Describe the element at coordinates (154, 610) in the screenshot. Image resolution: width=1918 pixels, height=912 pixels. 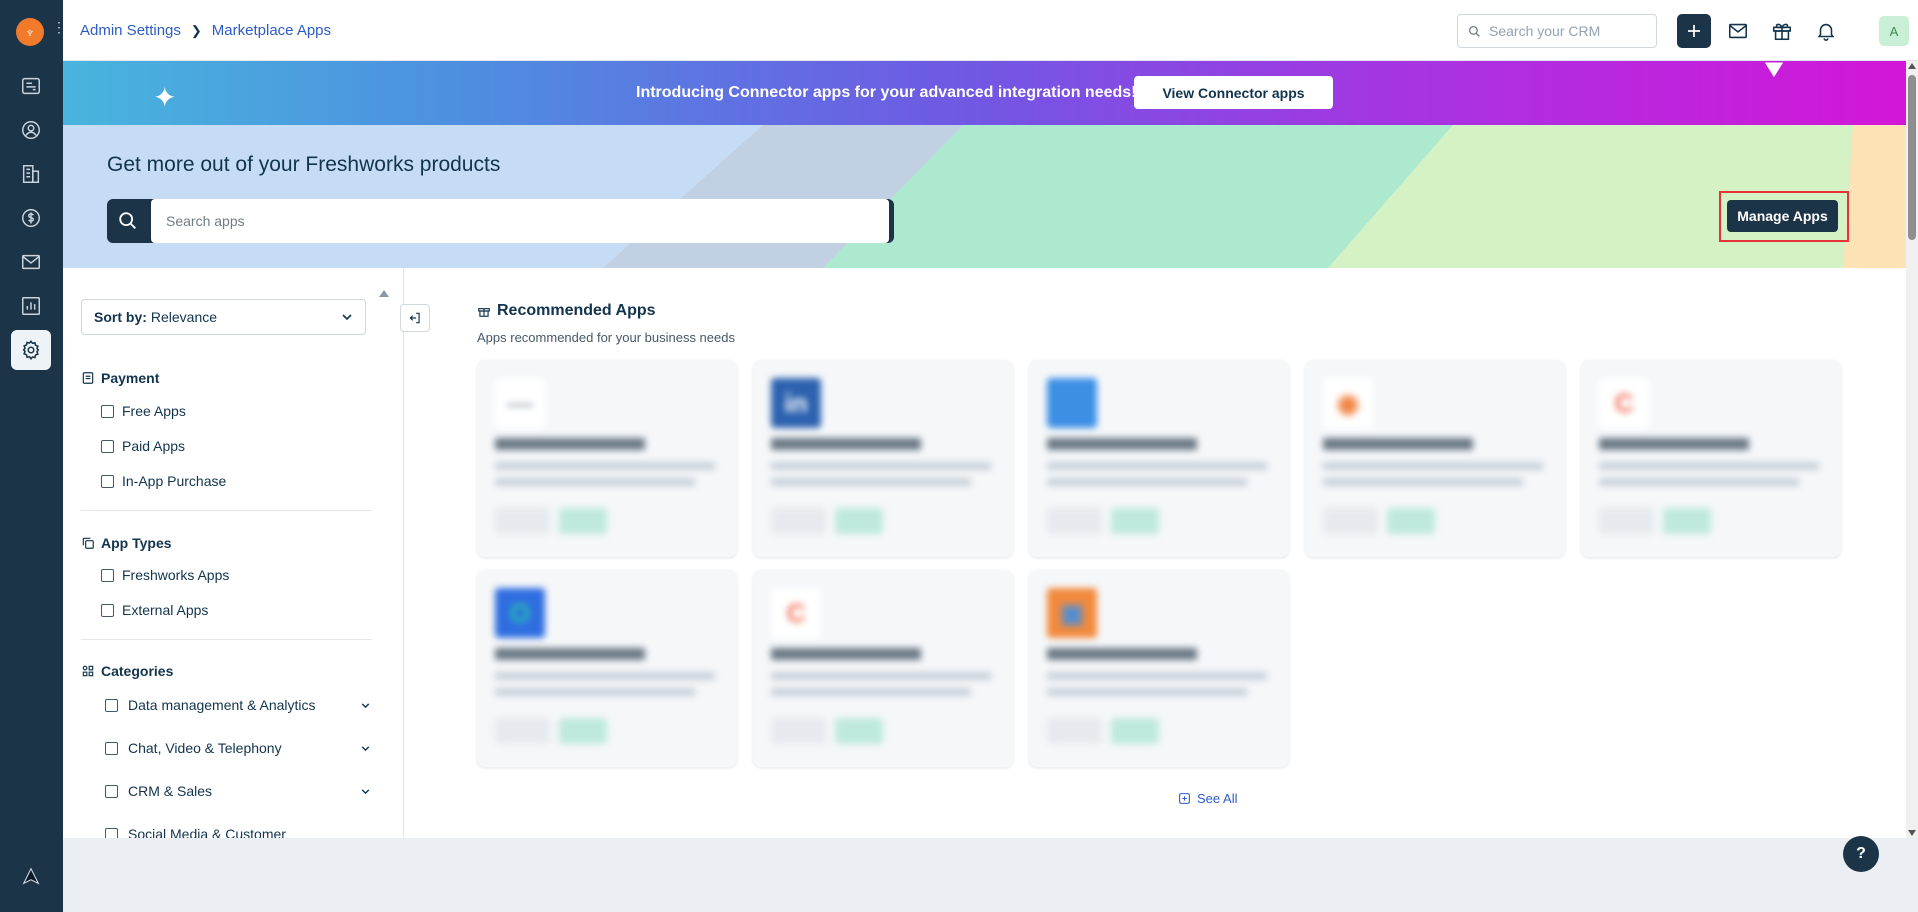
I see `filter-external-apps: External Apps` at that location.